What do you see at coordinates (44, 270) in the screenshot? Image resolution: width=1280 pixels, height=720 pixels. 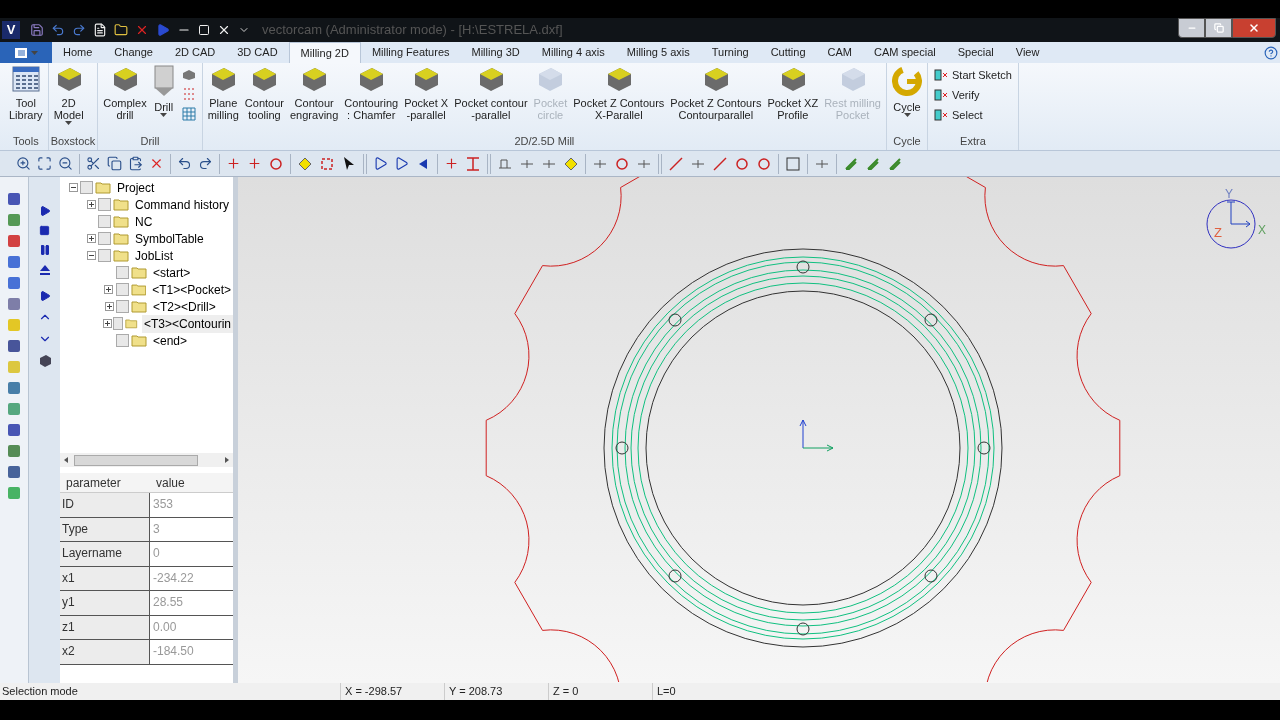 I see `eject-icon` at bounding box center [44, 270].